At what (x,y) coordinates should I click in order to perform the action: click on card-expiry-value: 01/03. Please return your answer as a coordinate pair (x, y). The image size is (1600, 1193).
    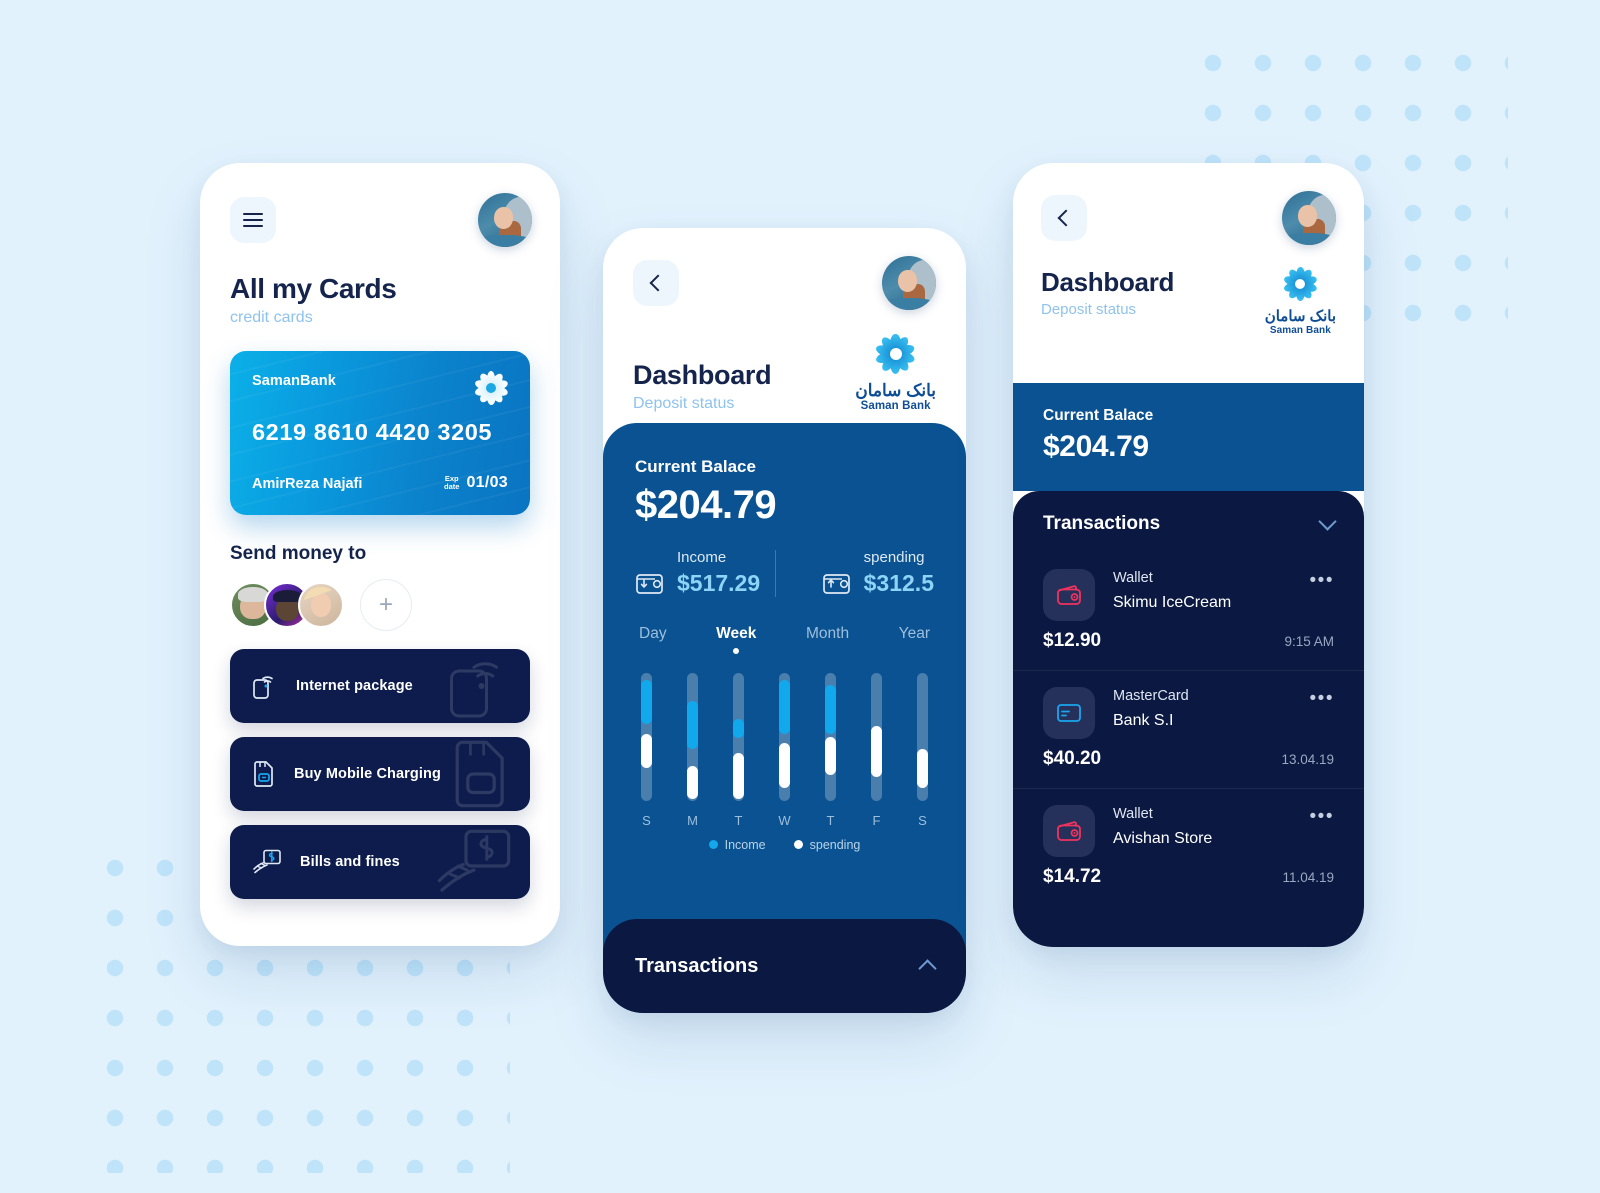
    Looking at the image, I should click on (487, 482).